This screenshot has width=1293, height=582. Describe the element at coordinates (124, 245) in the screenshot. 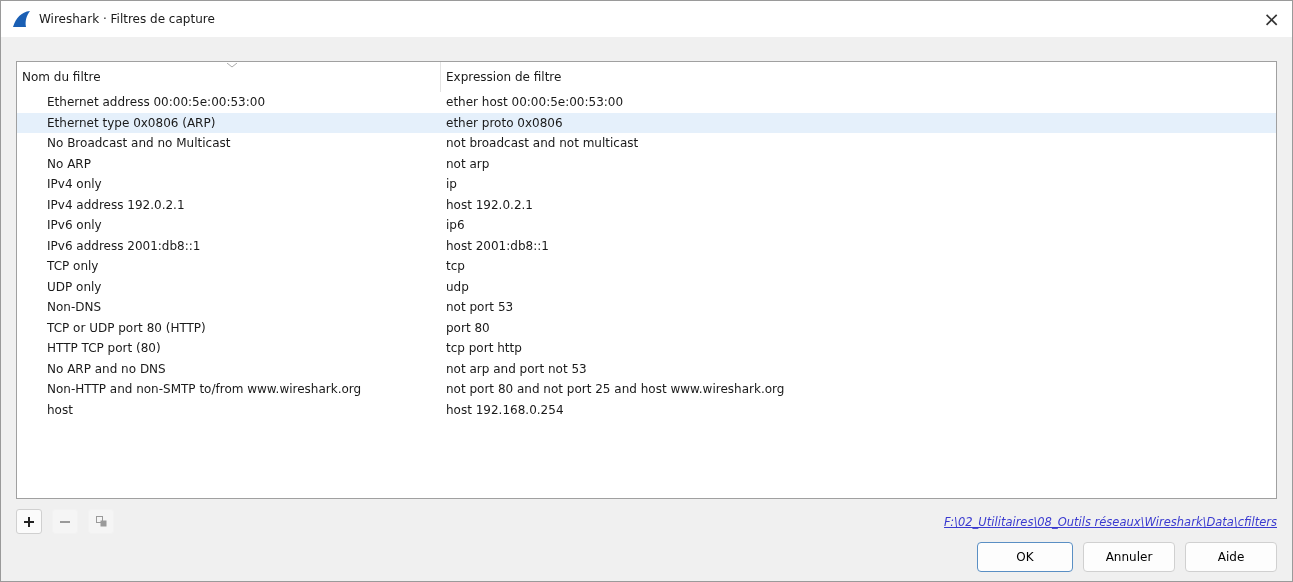

I see `table-cell-text: IPv6 address 2001:db8::1` at that location.